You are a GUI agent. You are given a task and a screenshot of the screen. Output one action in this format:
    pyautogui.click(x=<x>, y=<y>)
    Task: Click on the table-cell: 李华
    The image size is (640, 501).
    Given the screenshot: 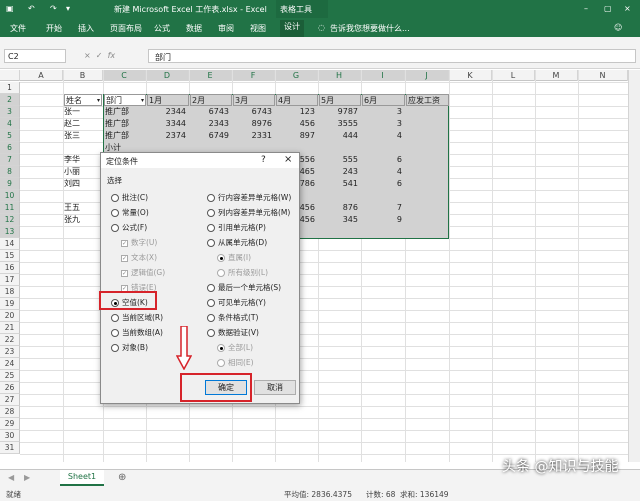 What is the action you would take?
    pyautogui.click(x=72, y=160)
    